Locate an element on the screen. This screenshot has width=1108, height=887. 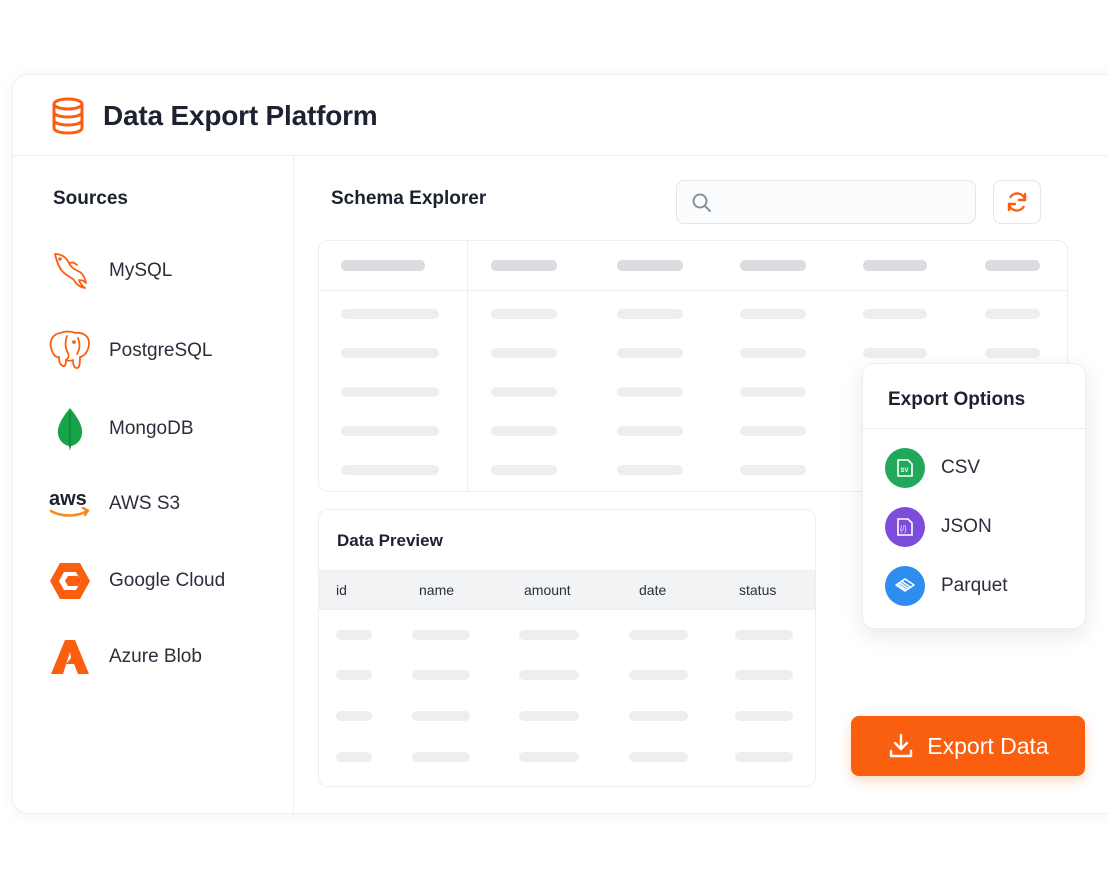
source-label: Azure Blob is located at coordinates (155, 656).